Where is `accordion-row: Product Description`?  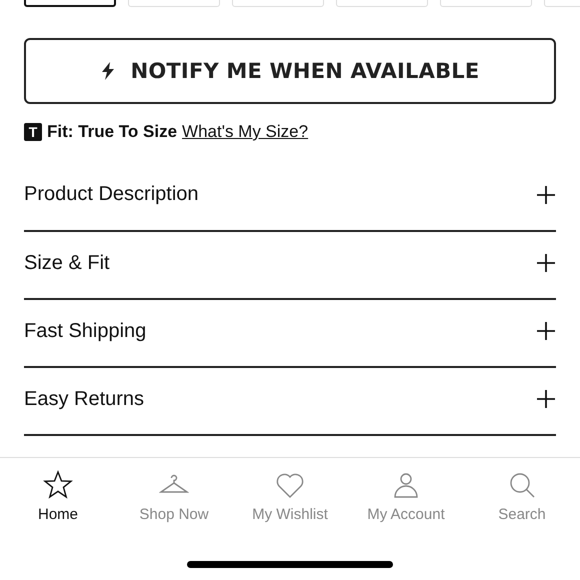
accordion-row: Product Description is located at coordinates (290, 197).